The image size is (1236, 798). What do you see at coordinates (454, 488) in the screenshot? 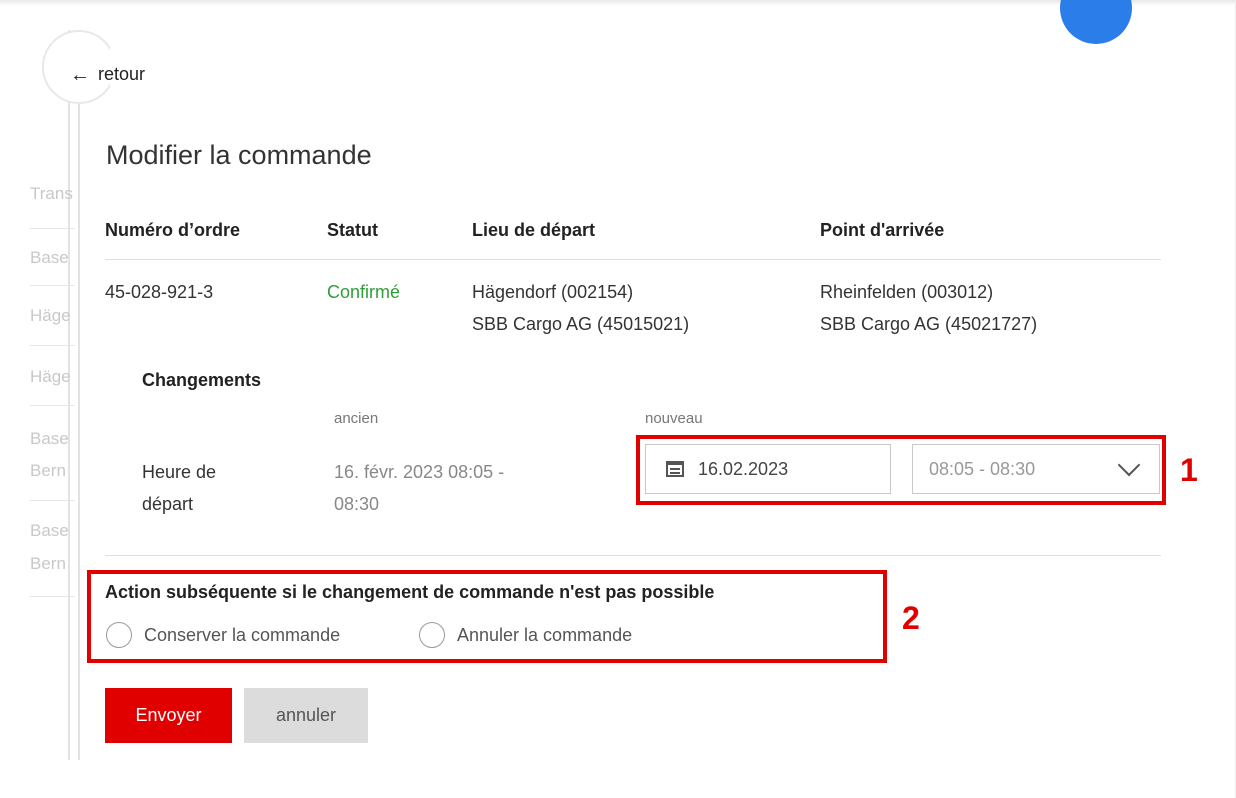
I see `old-departure-time: 16. févr. 2023 08:05 - 08:30` at bounding box center [454, 488].